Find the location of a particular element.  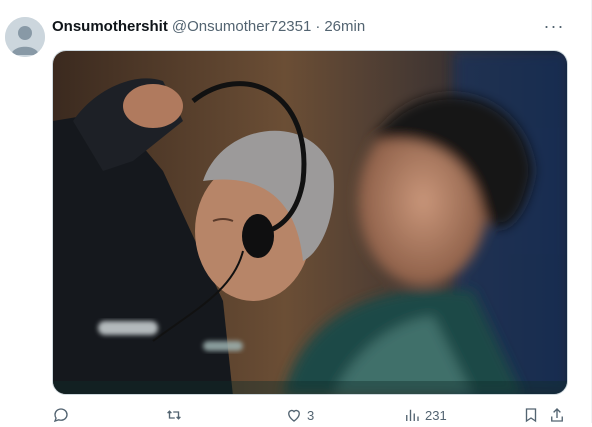

display-name: Onsumothershit is located at coordinates (110, 26).